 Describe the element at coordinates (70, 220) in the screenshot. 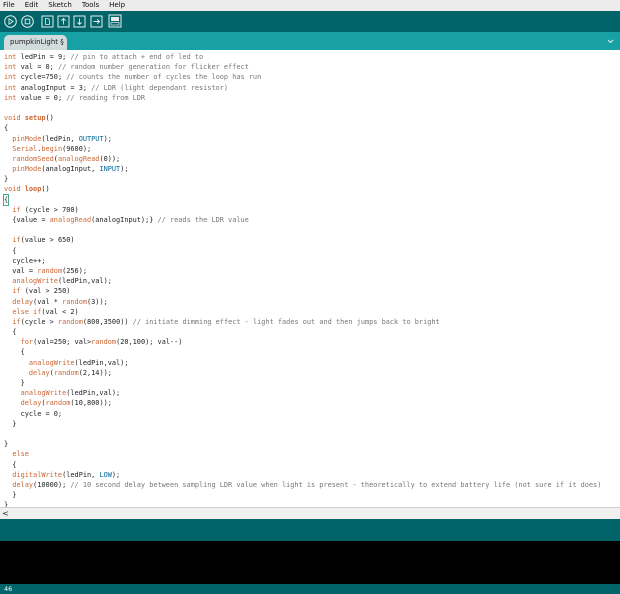

I see `code-token: analogRead` at that location.